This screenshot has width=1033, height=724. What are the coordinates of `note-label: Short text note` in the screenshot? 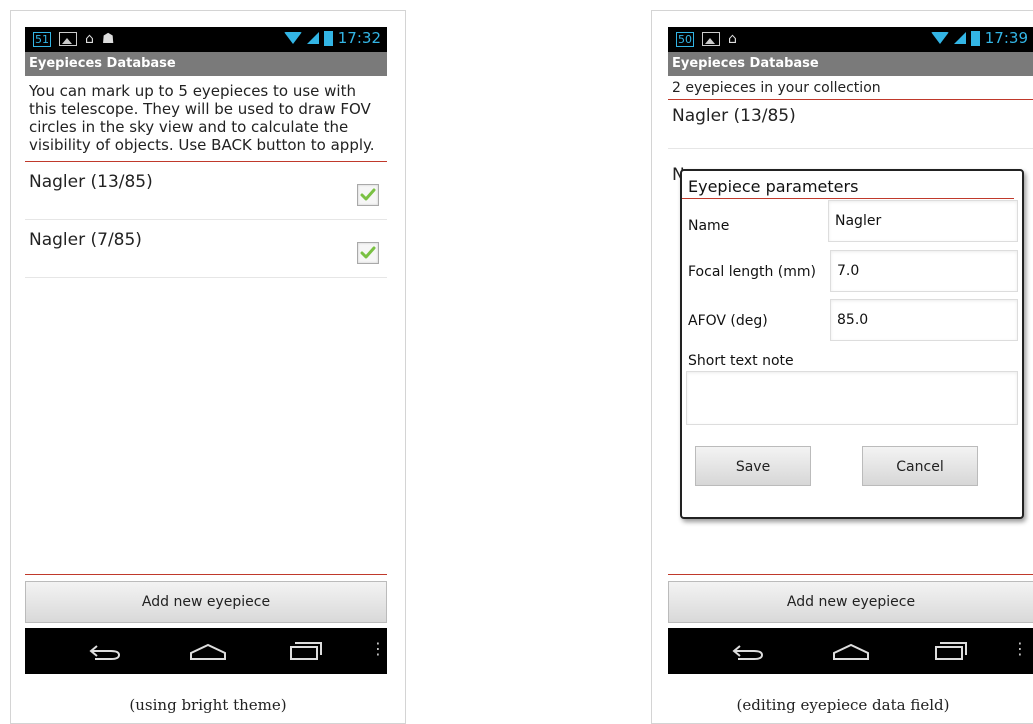 It's located at (741, 361).